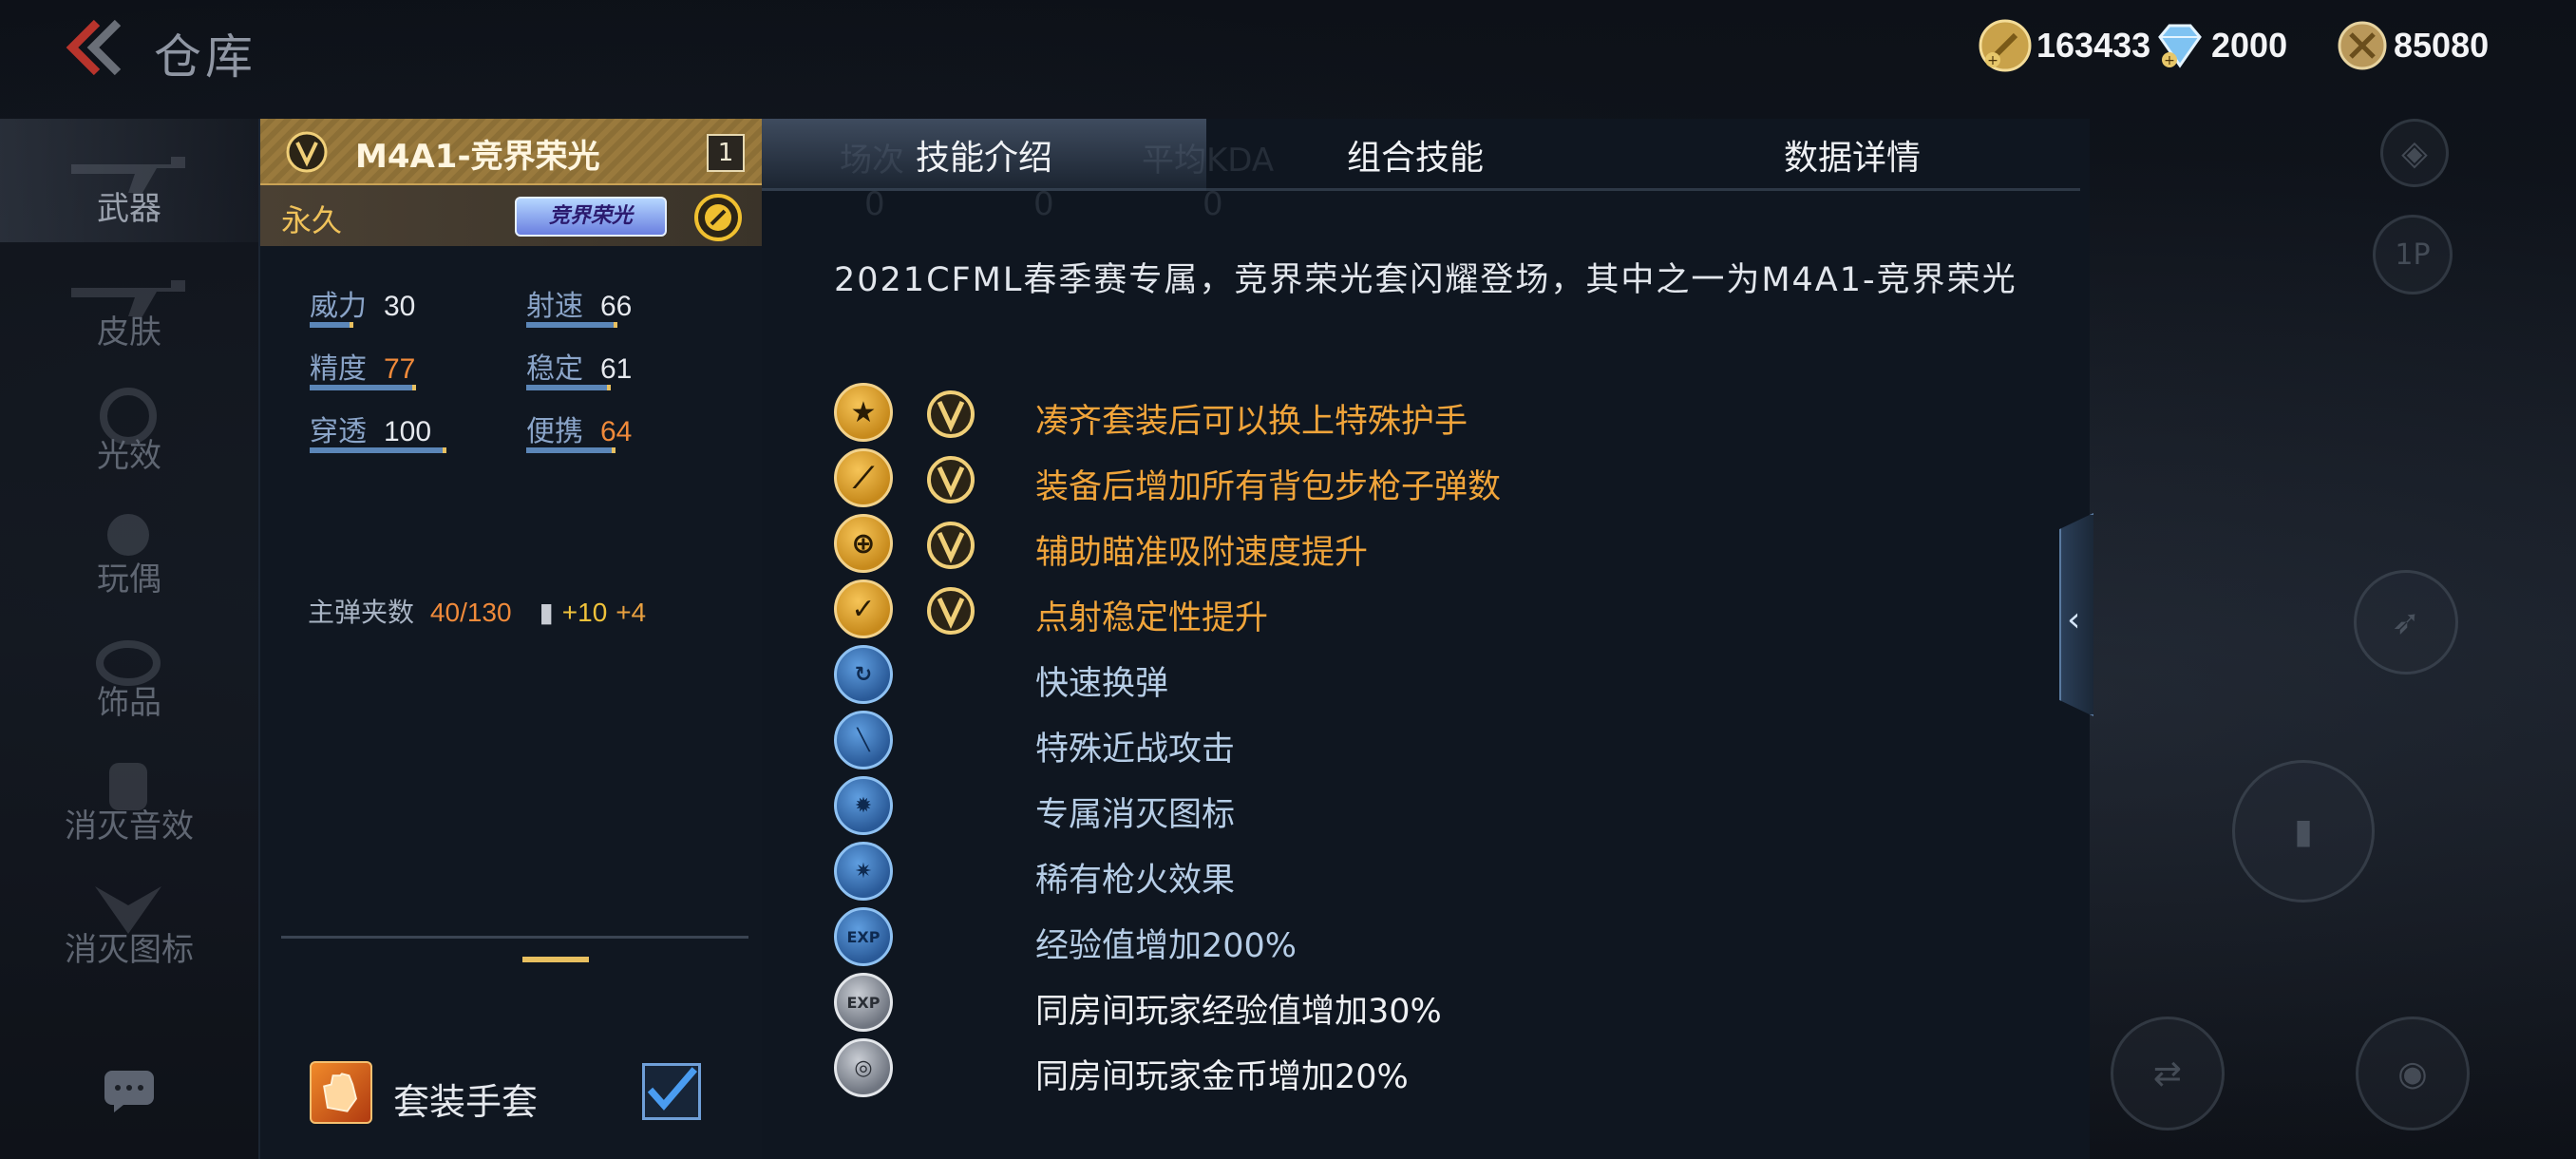  Describe the element at coordinates (470, 612) in the screenshot. I see `ammo-value: 40/130` at that location.